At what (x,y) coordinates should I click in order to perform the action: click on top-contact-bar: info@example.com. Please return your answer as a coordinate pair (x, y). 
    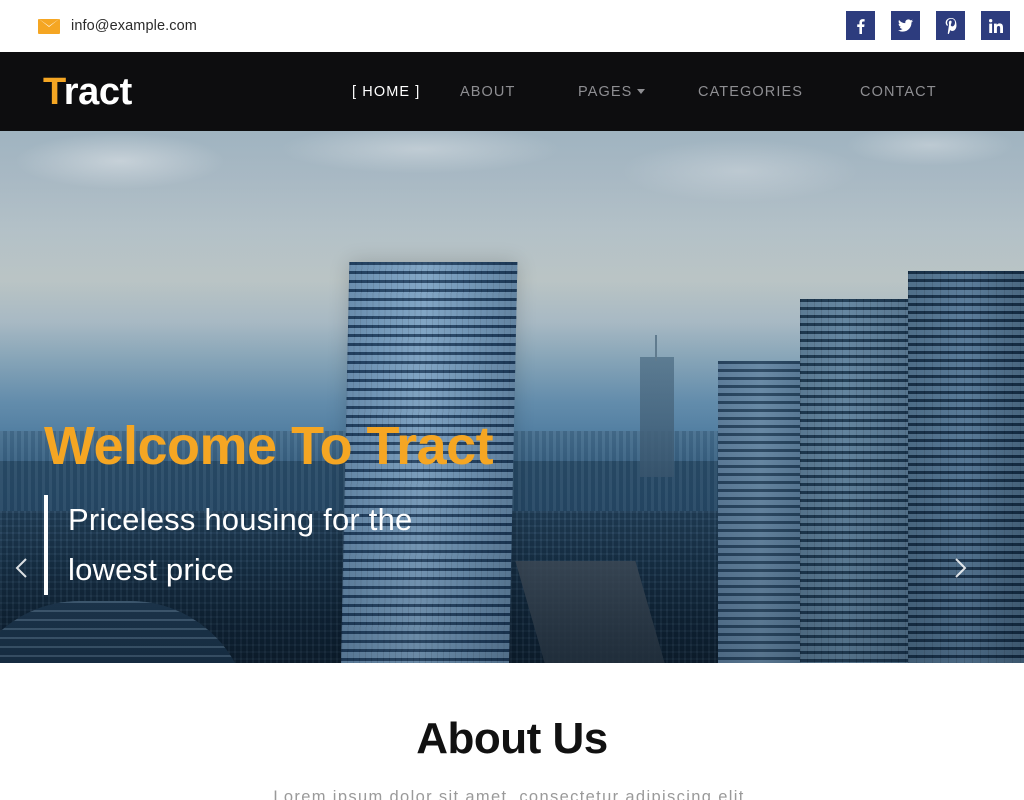
    Looking at the image, I should click on (512, 26).